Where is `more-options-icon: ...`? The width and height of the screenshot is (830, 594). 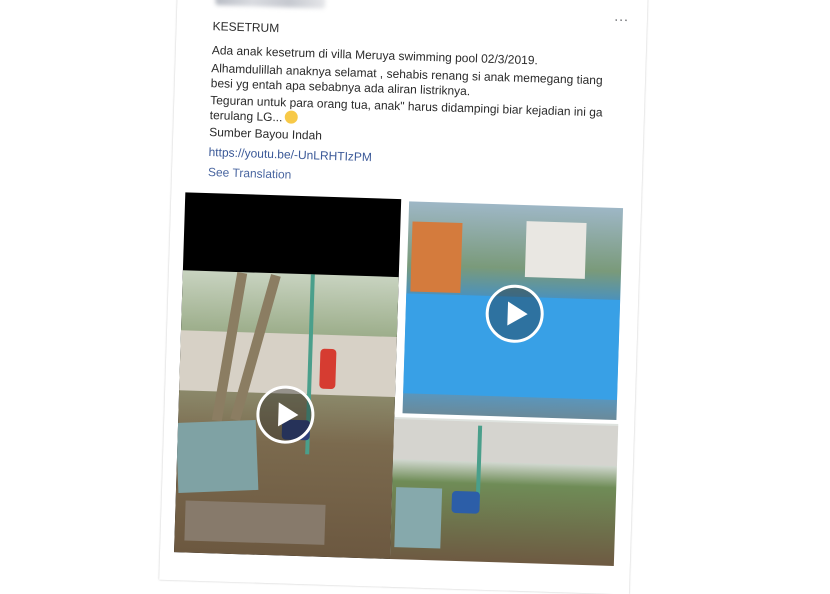 more-options-icon: ... is located at coordinates (621, 16).